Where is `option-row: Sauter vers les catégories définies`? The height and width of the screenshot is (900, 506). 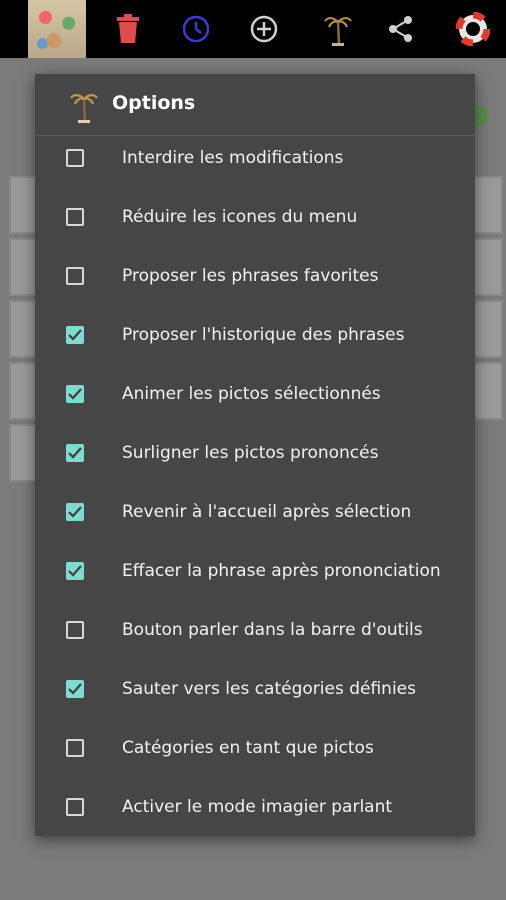
option-row: Sauter vers les catégories définies is located at coordinates (255, 696).